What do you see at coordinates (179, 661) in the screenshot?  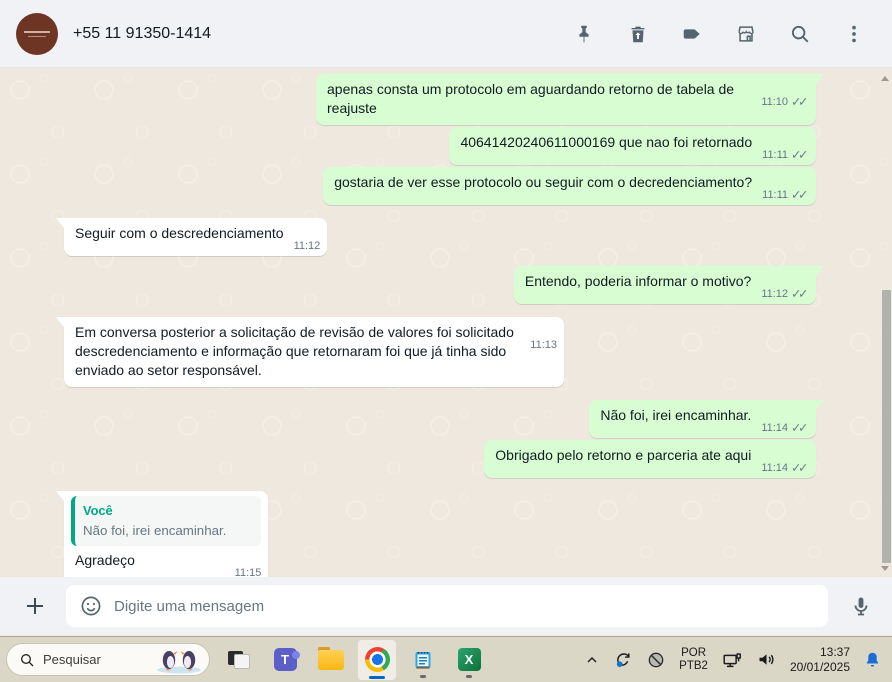 I see `search-daily-image-penguins` at bounding box center [179, 661].